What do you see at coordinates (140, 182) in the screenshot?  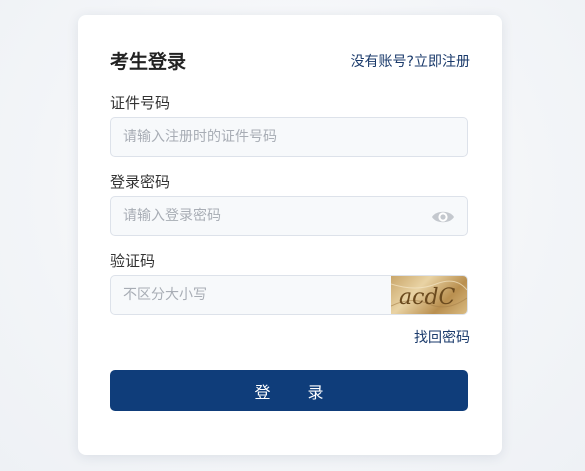 I see `password-label: 登录密码` at bounding box center [140, 182].